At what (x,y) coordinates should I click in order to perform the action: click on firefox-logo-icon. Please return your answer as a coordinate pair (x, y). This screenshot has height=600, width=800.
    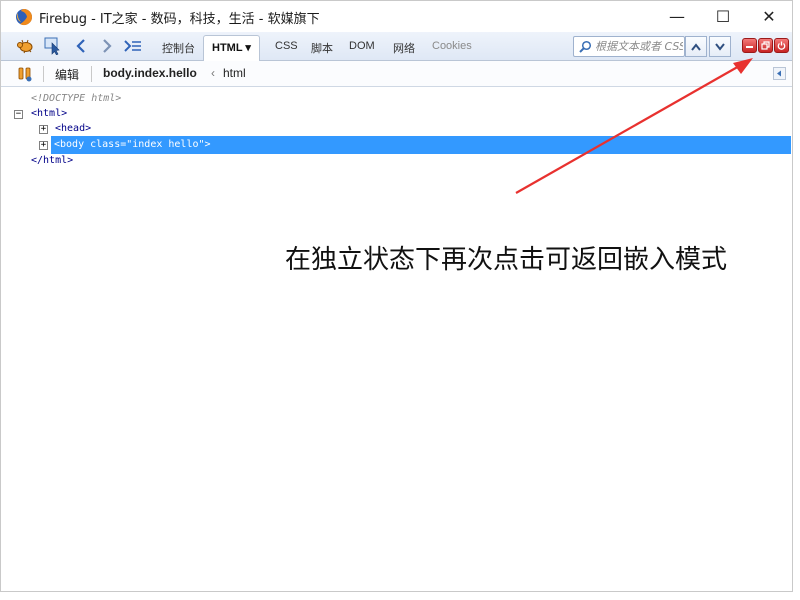
    Looking at the image, I should click on (24, 17).